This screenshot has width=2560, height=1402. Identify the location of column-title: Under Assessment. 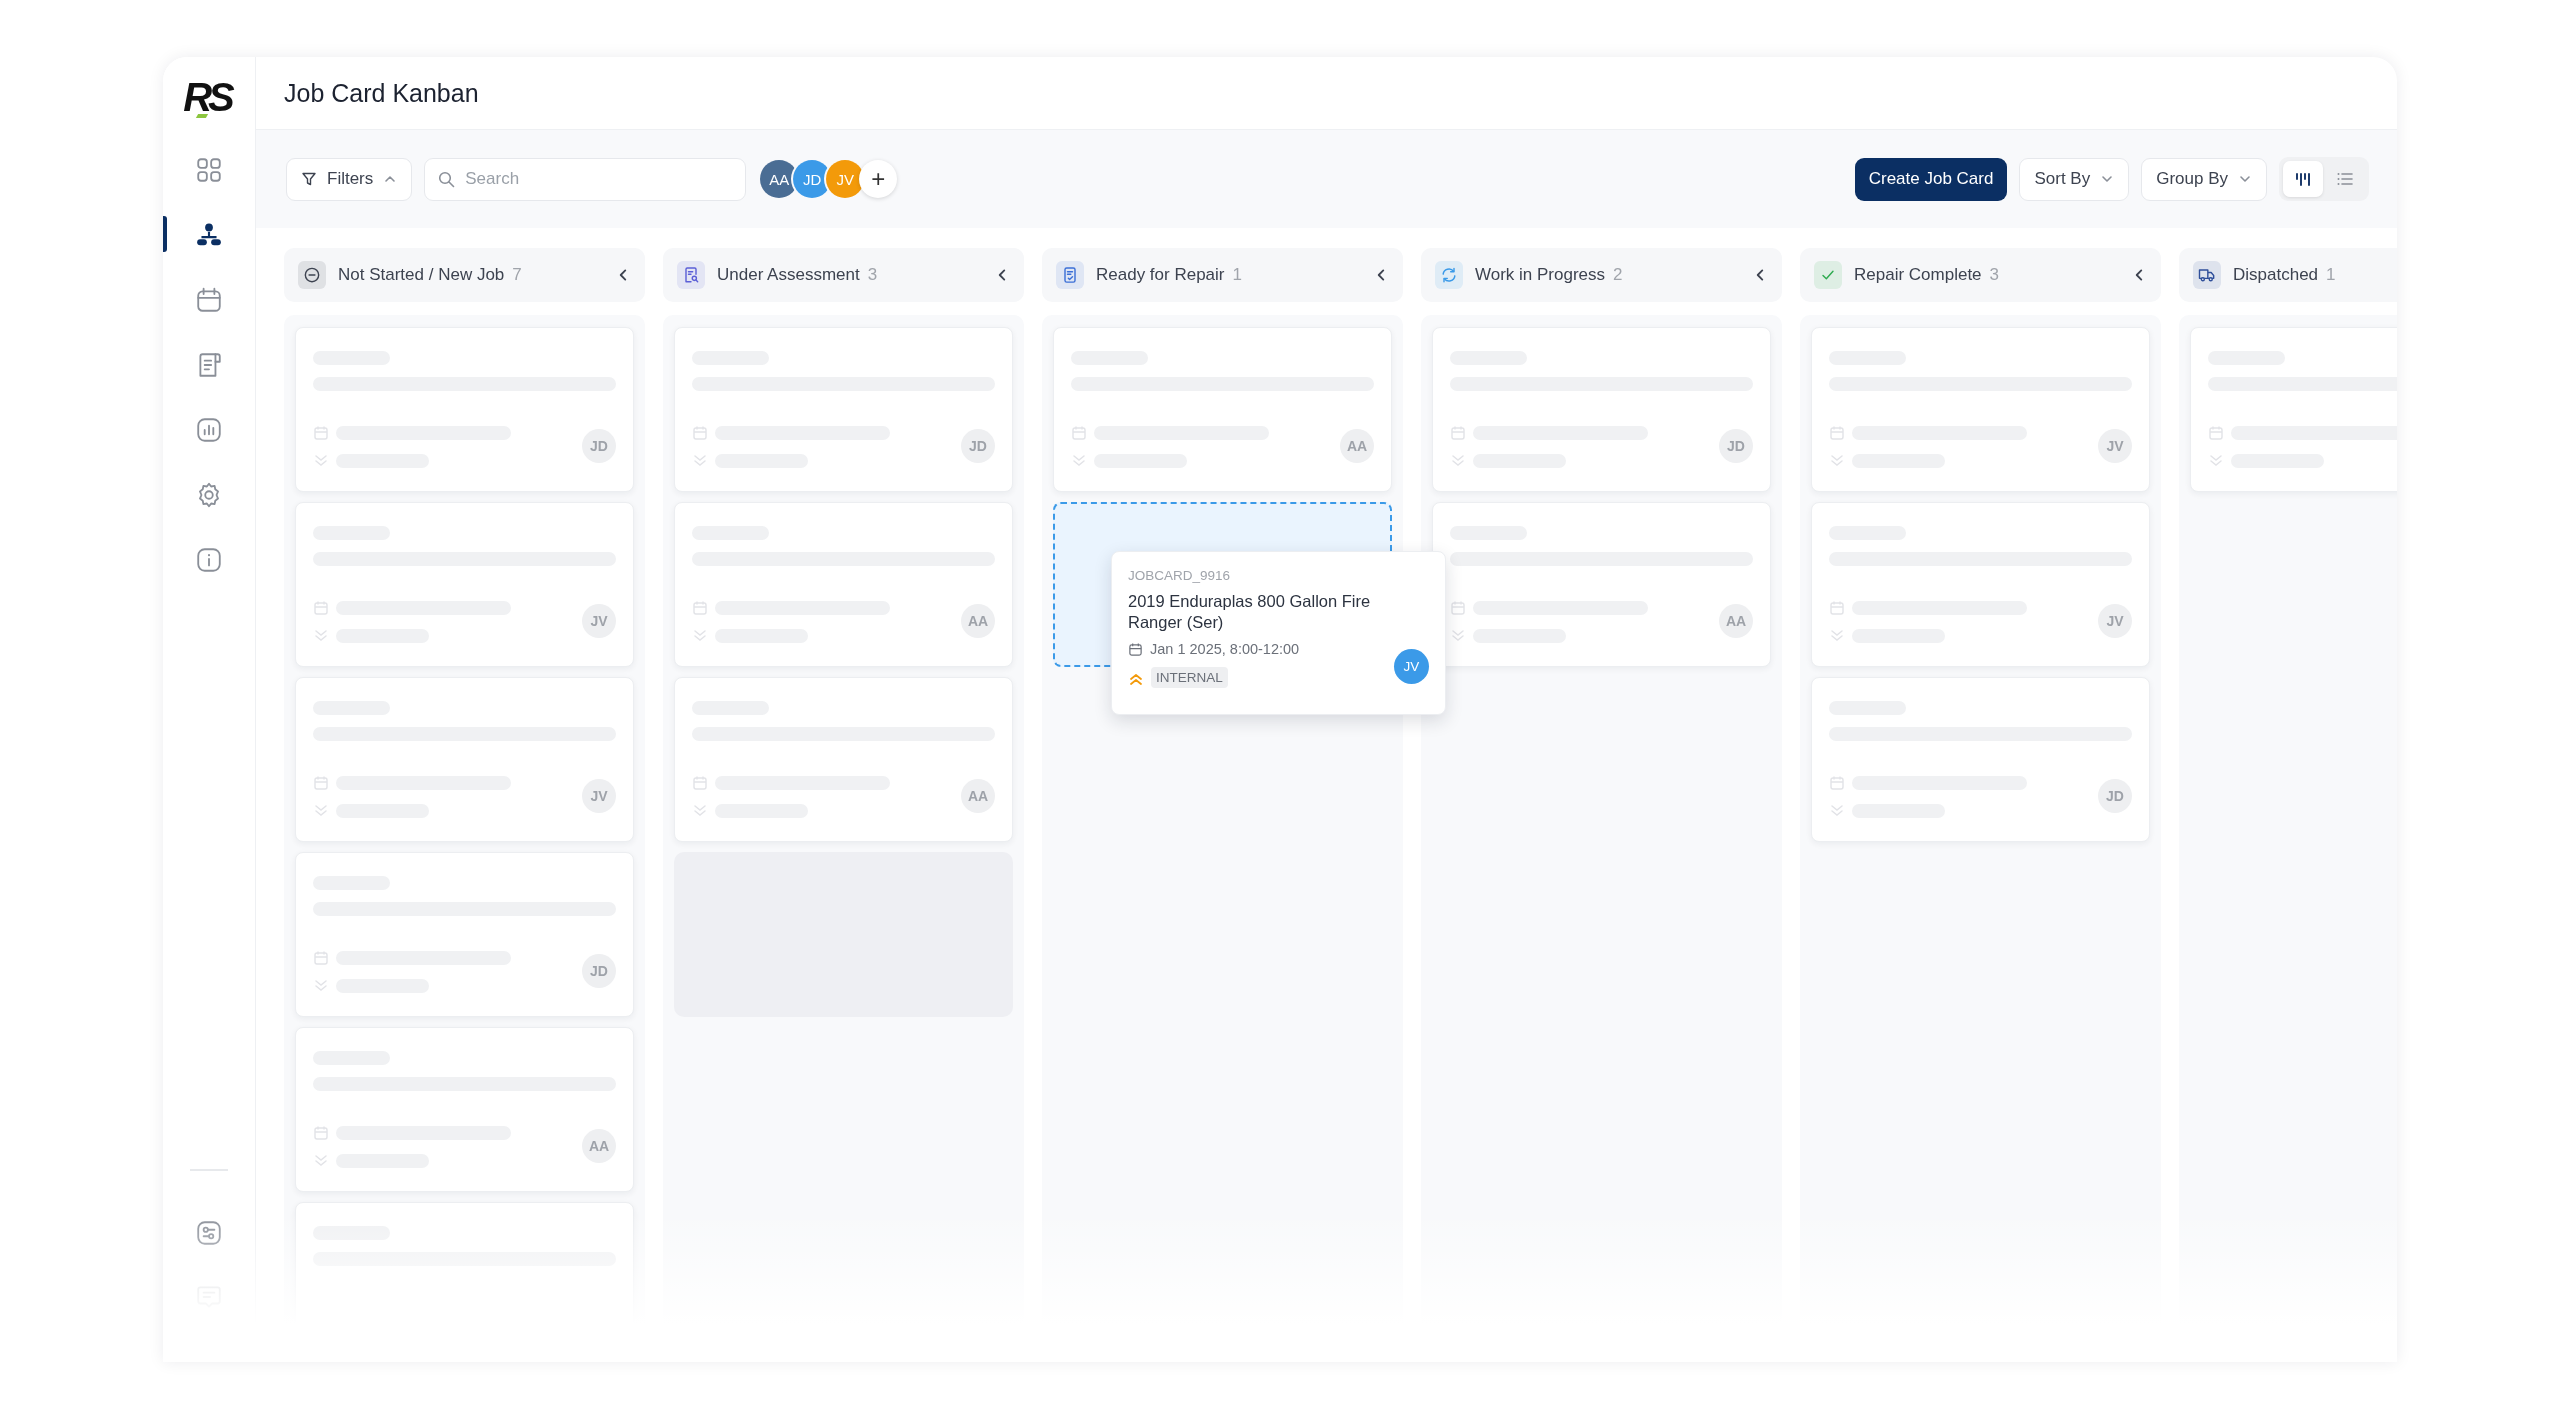
(788, 275).